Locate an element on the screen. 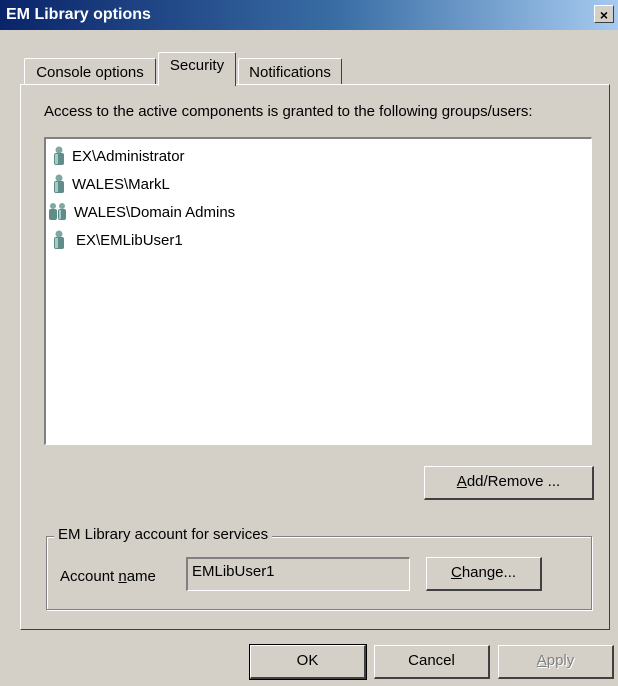  list-item: WALES\Domain Admins is located at coordinates (141, 212).